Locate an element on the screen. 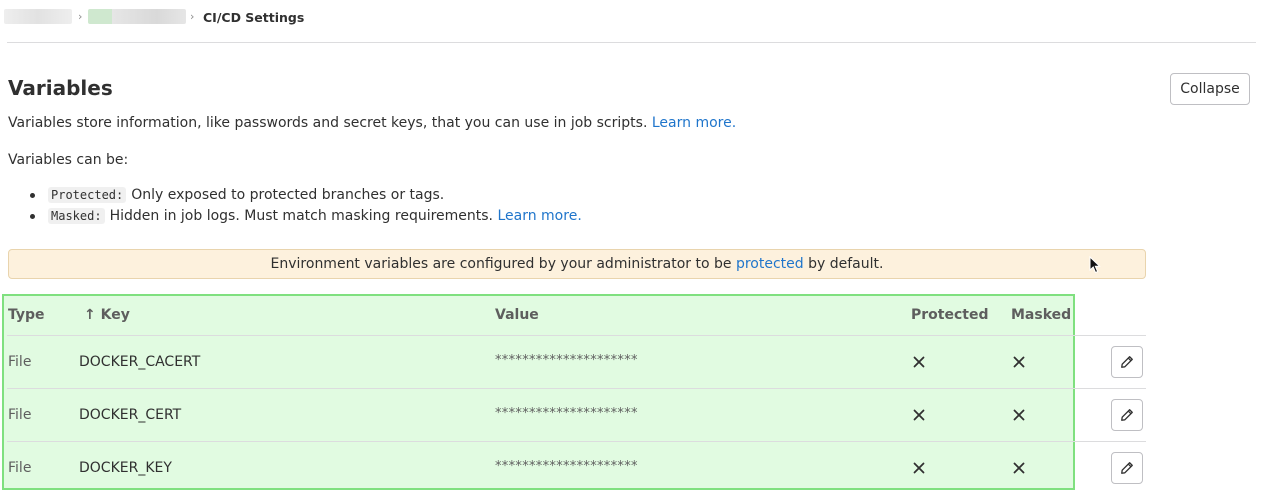 The height and width of the screenshot is (491, 1263). column-header-masked: Masked is located at coordinates (1041, 315).